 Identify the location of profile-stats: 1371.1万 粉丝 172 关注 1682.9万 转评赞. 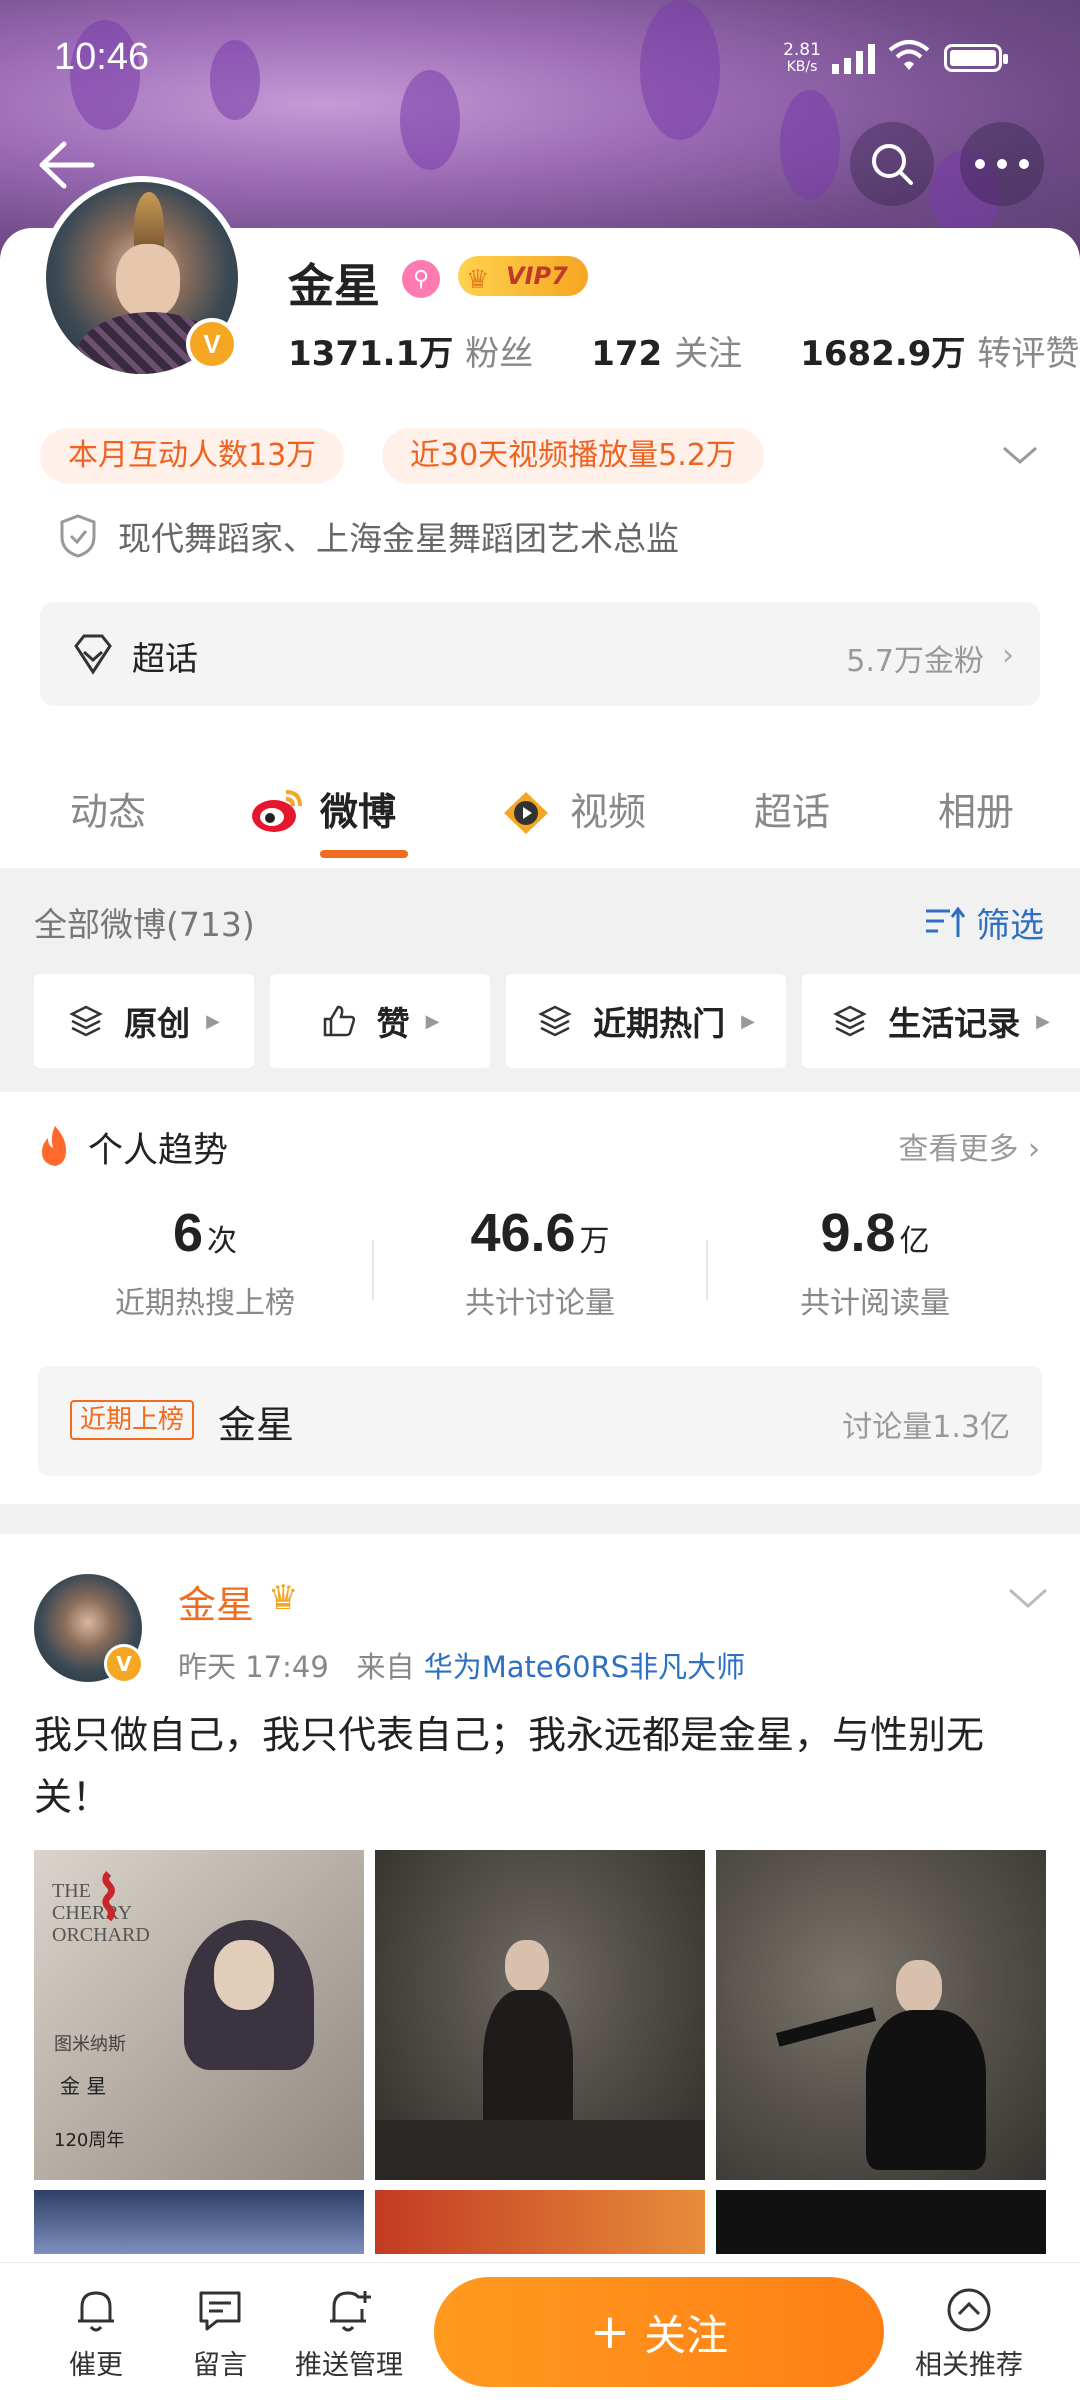
(683, 350).